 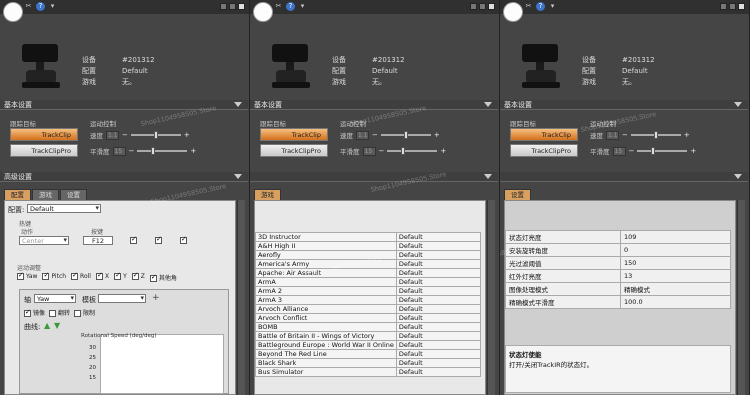 I want to click on advanced-settings-header, so click(x=624, y=177).